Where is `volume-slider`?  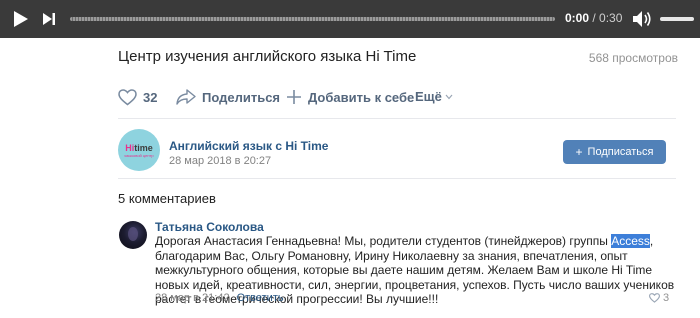 volume-slider is located at coordinates (677, 19).